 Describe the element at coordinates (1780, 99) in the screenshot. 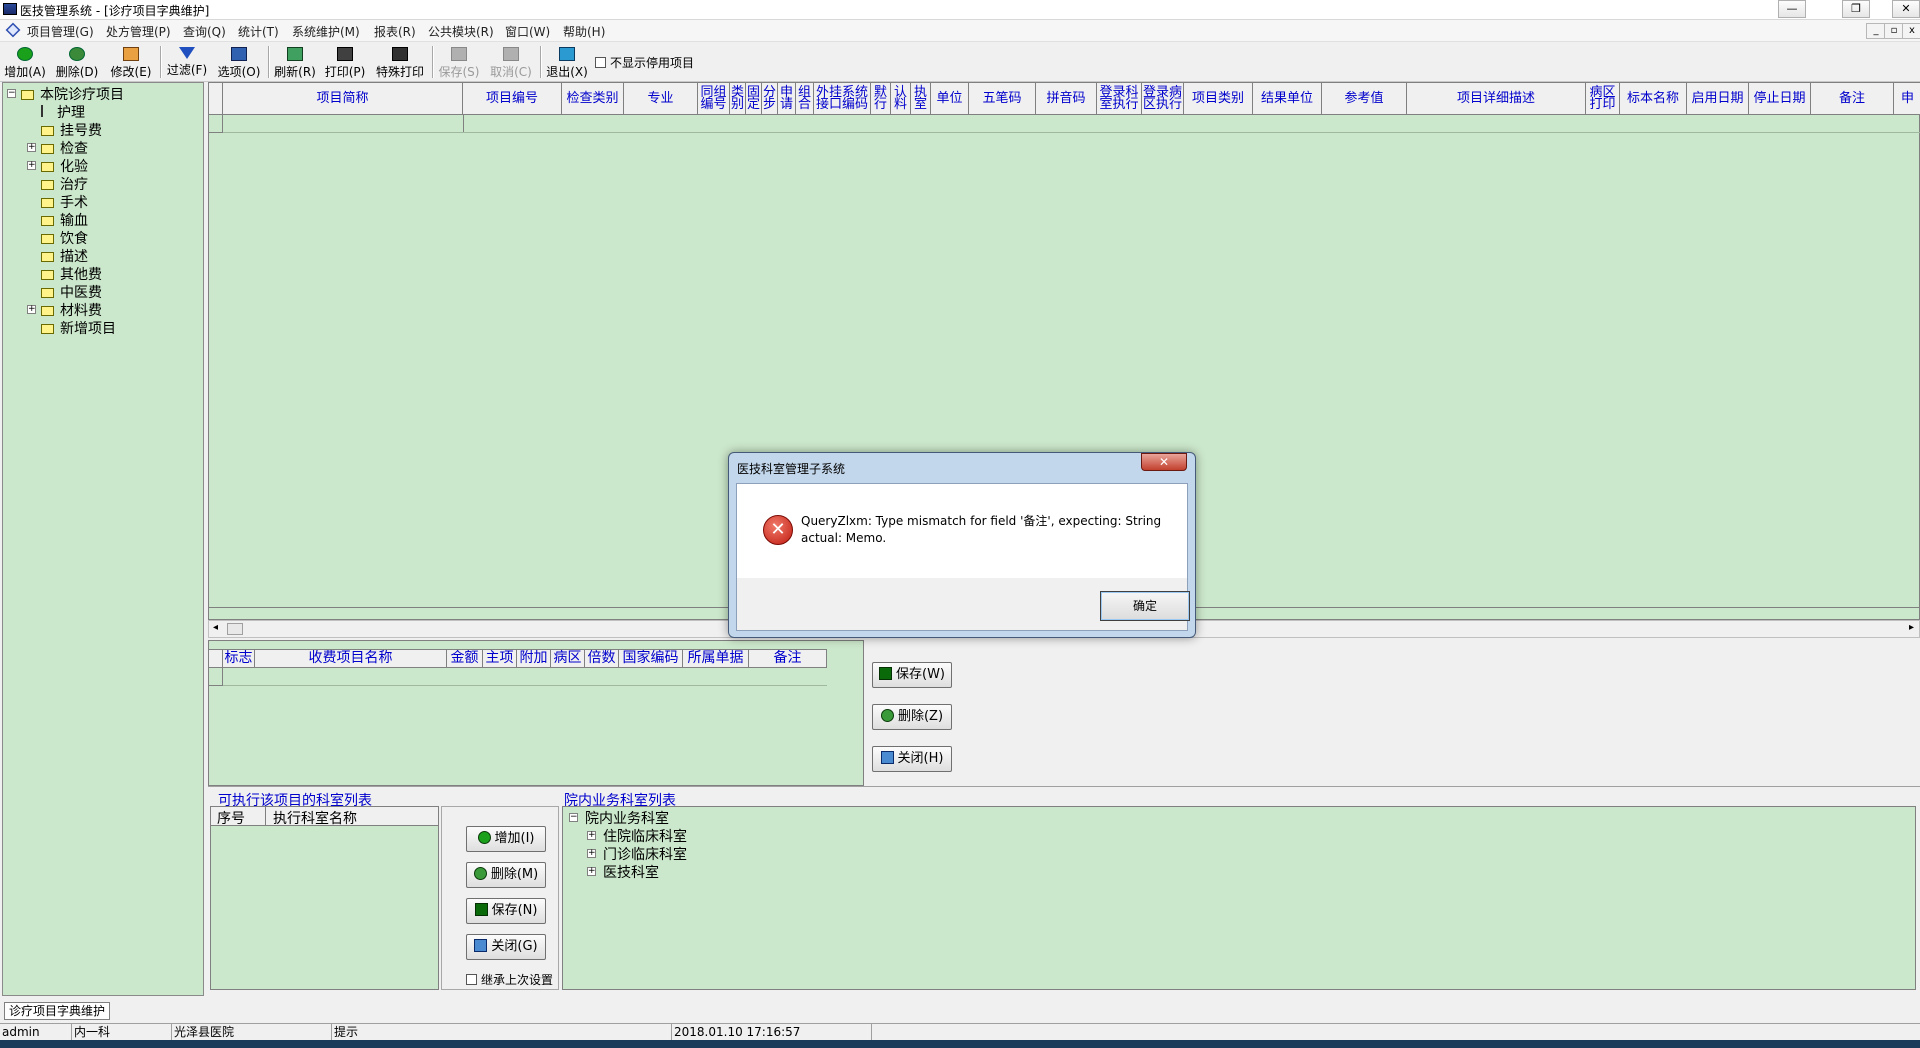

I see `column-header: 停止日期` at that location.